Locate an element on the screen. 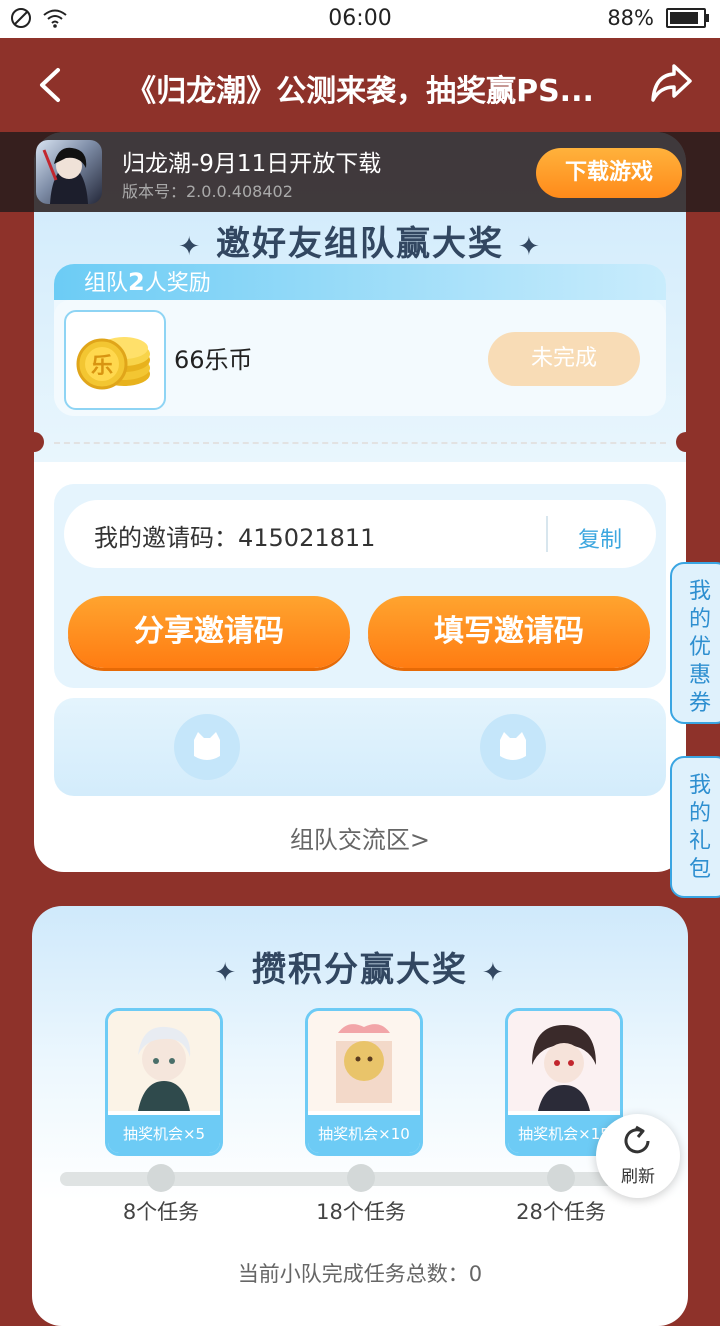 Image resolution: width=720 pixels, height=1326 pixels. battery-icon is located at coordinates (687, 18).